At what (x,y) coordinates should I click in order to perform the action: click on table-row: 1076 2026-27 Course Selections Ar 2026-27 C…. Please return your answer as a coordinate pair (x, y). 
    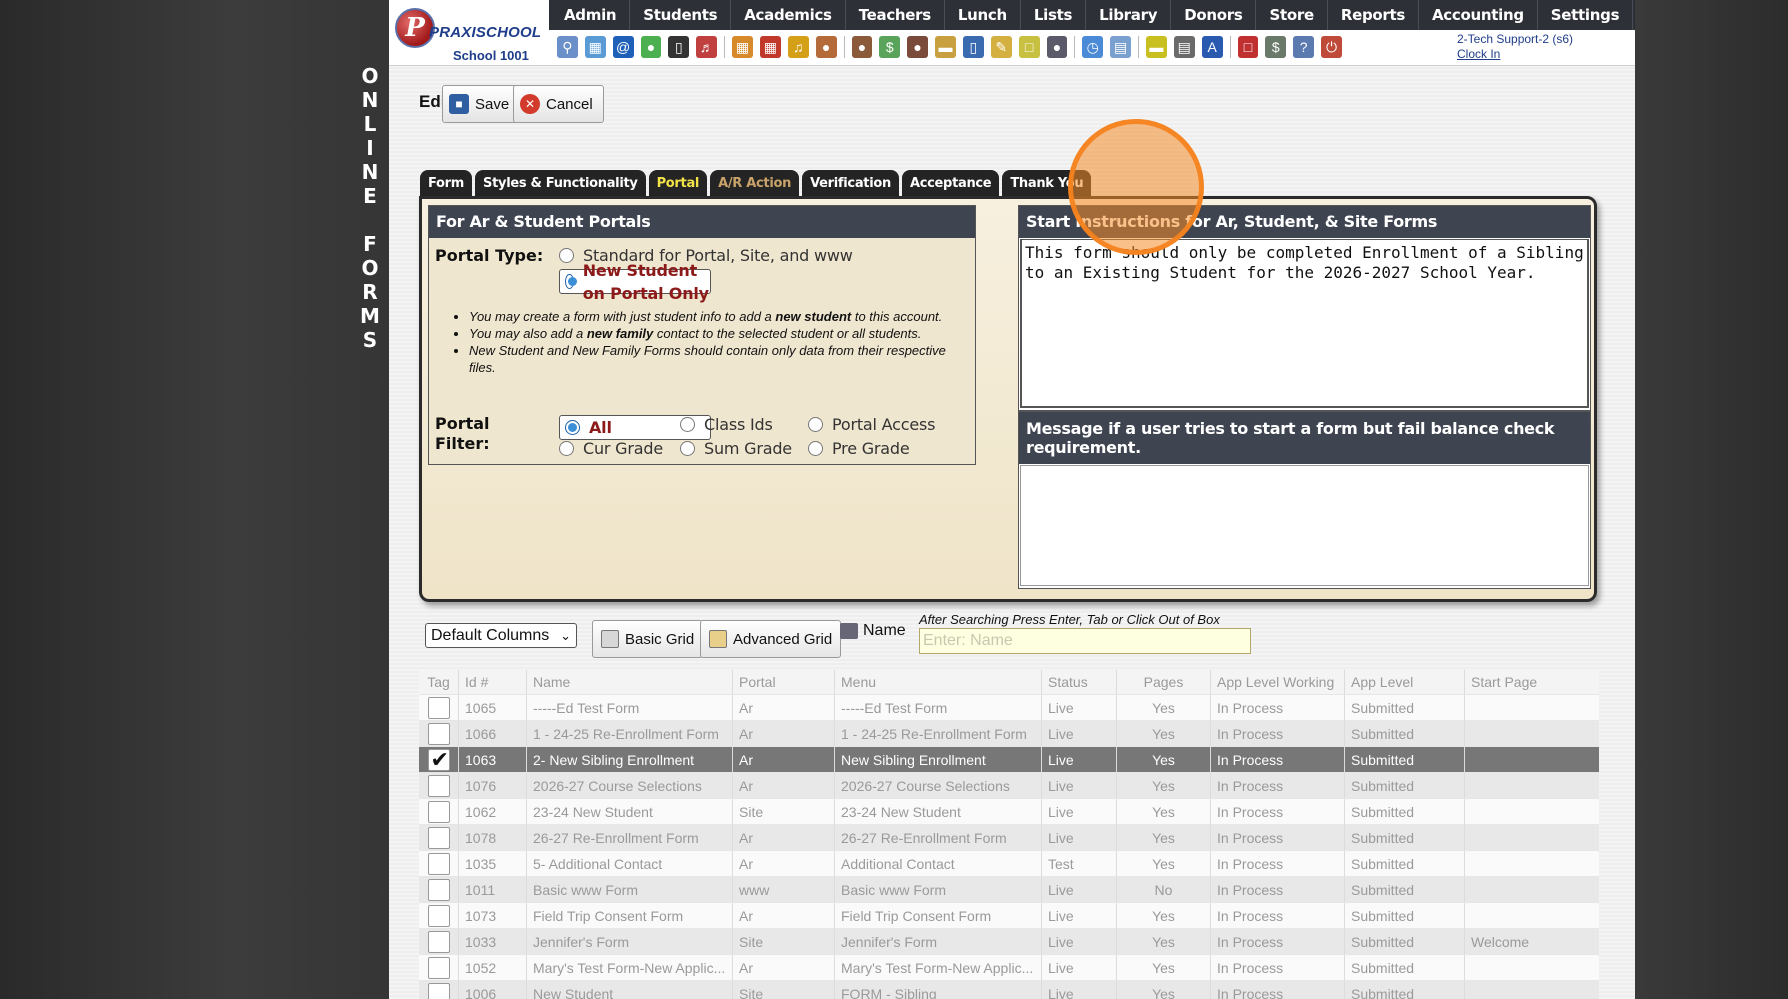
    Looking at the image, I should click on (1009, 786).